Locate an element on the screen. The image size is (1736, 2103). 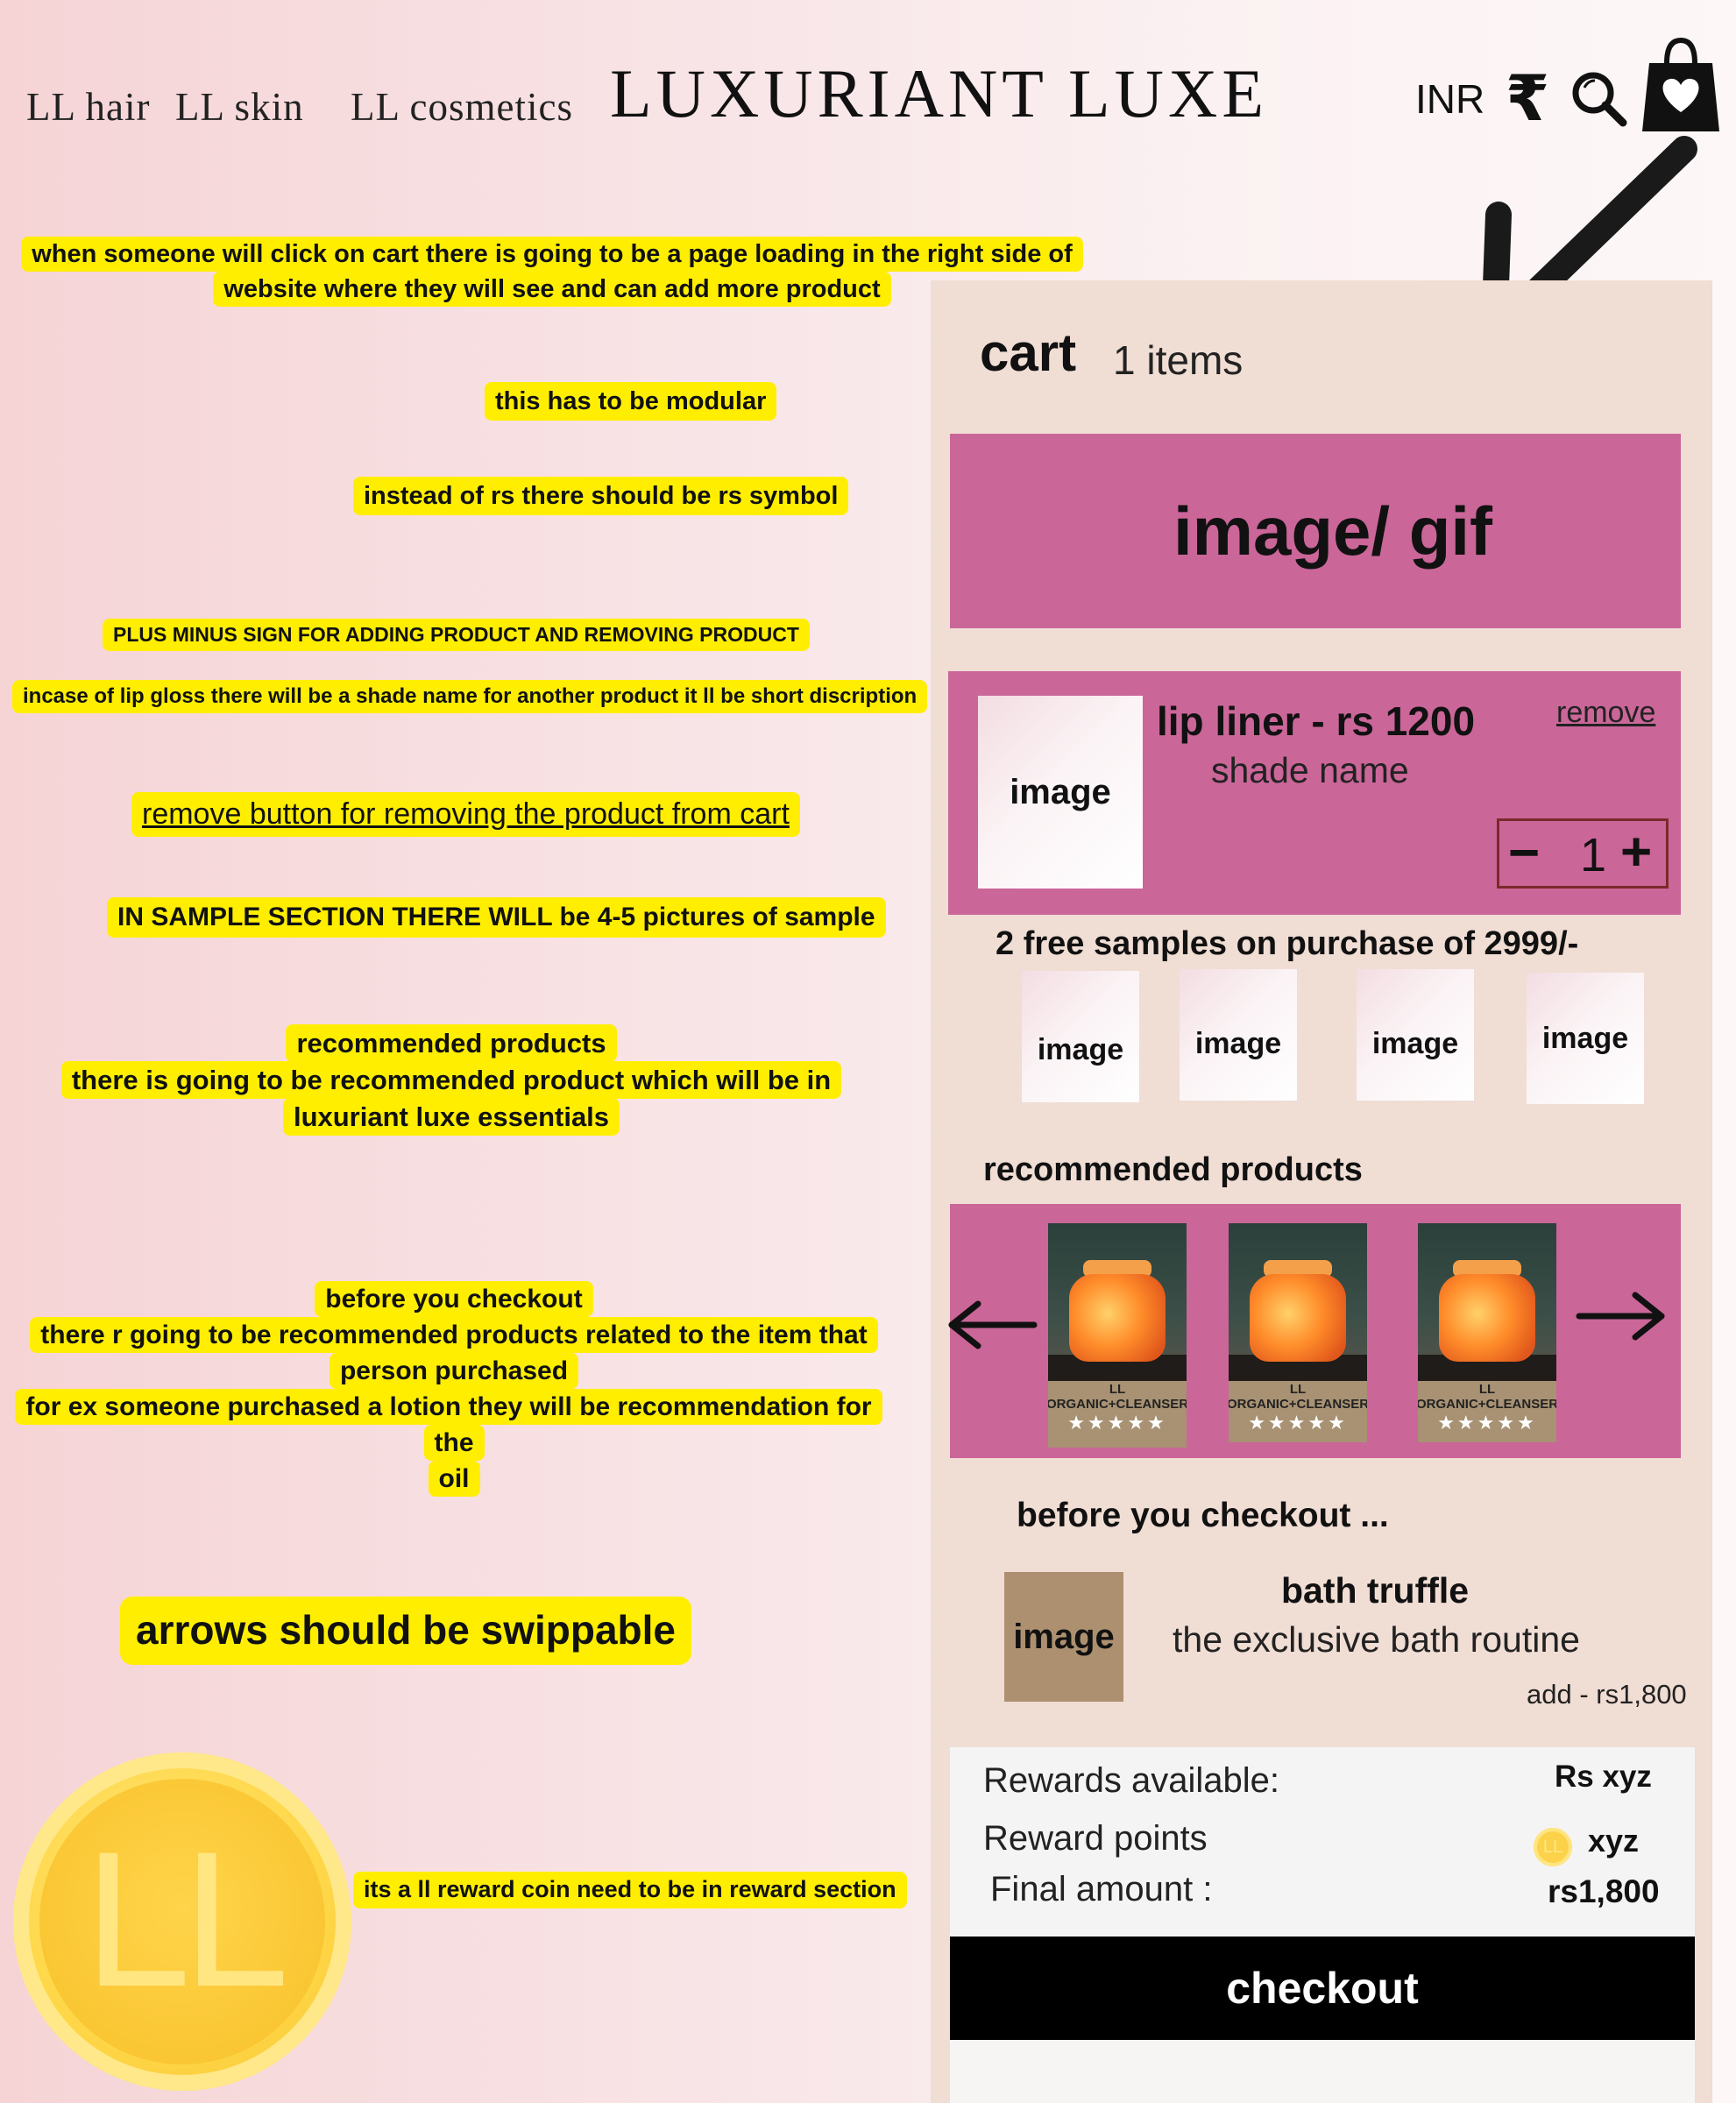
upsell-add-button: add - rs1,800 is located at coordinates (1607, 1694).